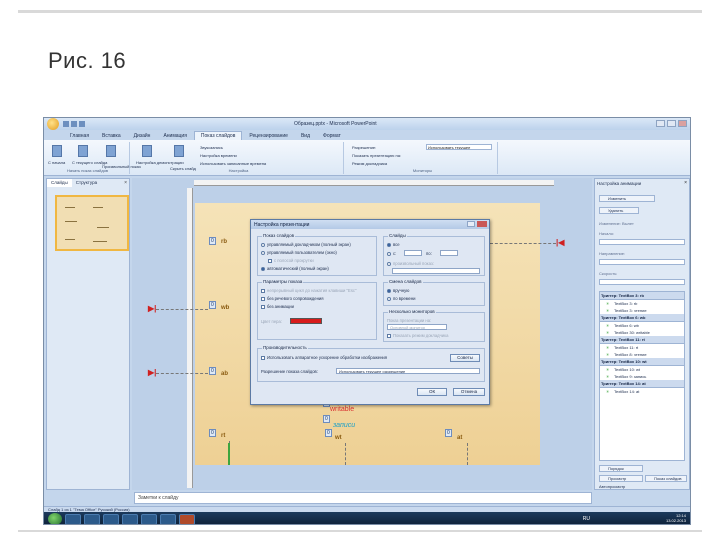  I want to click on radio-from: с:, so click(391, 253).